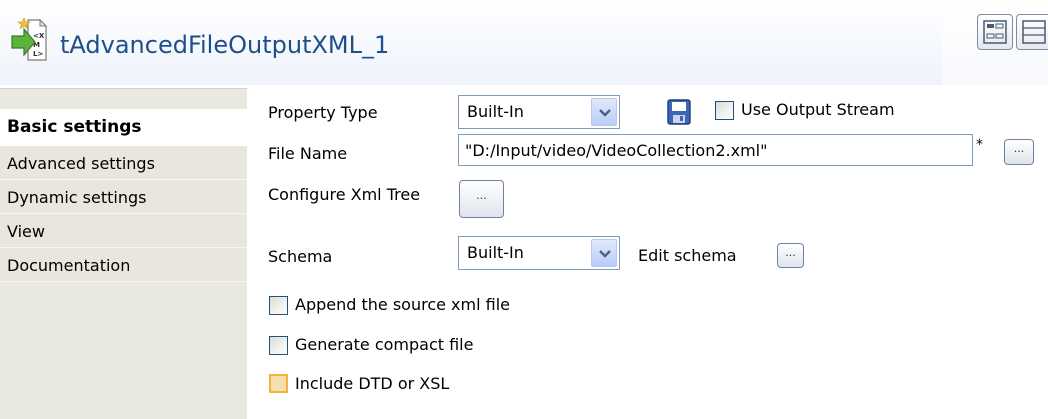 Image resolution: width=1048 pixels, height=419 pixels. What do you see at coordinates (495, 111) in the screenshot?
I see `property-type-value: Built-In` at bounding box center [495, 111].